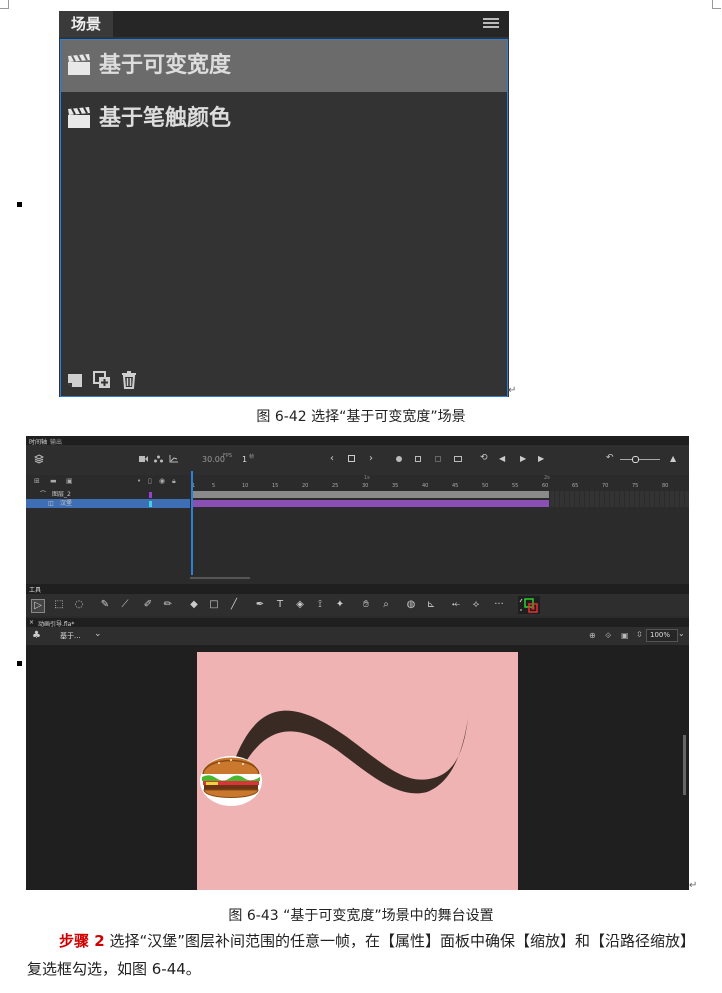 This screenshot has width=722, height=993. Describe the element at coordinates (300, 605) in the screenshot. I see `paint-bucket-tool-icon: ◈` at that location.